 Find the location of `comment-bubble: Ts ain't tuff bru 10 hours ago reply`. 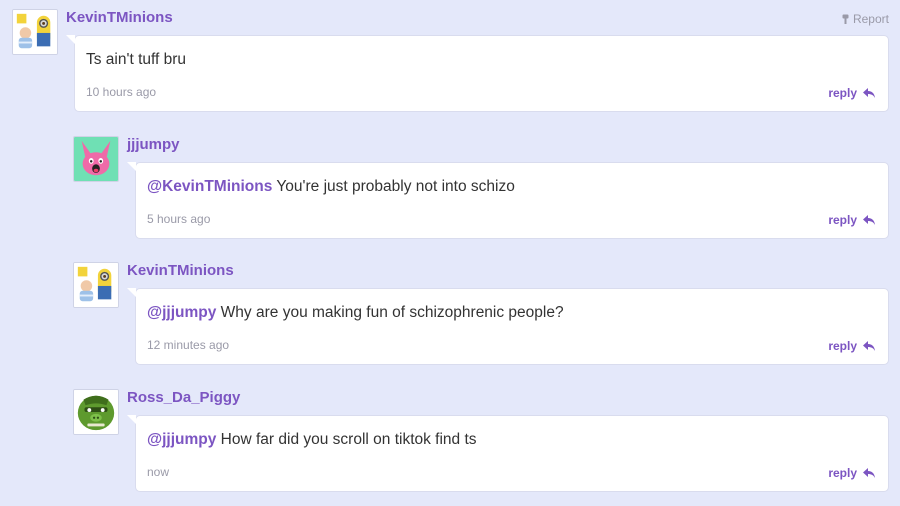

comment-bubble: Ts ain't tuff bru 10 hours ago reply is located at coordinates (477, 73).